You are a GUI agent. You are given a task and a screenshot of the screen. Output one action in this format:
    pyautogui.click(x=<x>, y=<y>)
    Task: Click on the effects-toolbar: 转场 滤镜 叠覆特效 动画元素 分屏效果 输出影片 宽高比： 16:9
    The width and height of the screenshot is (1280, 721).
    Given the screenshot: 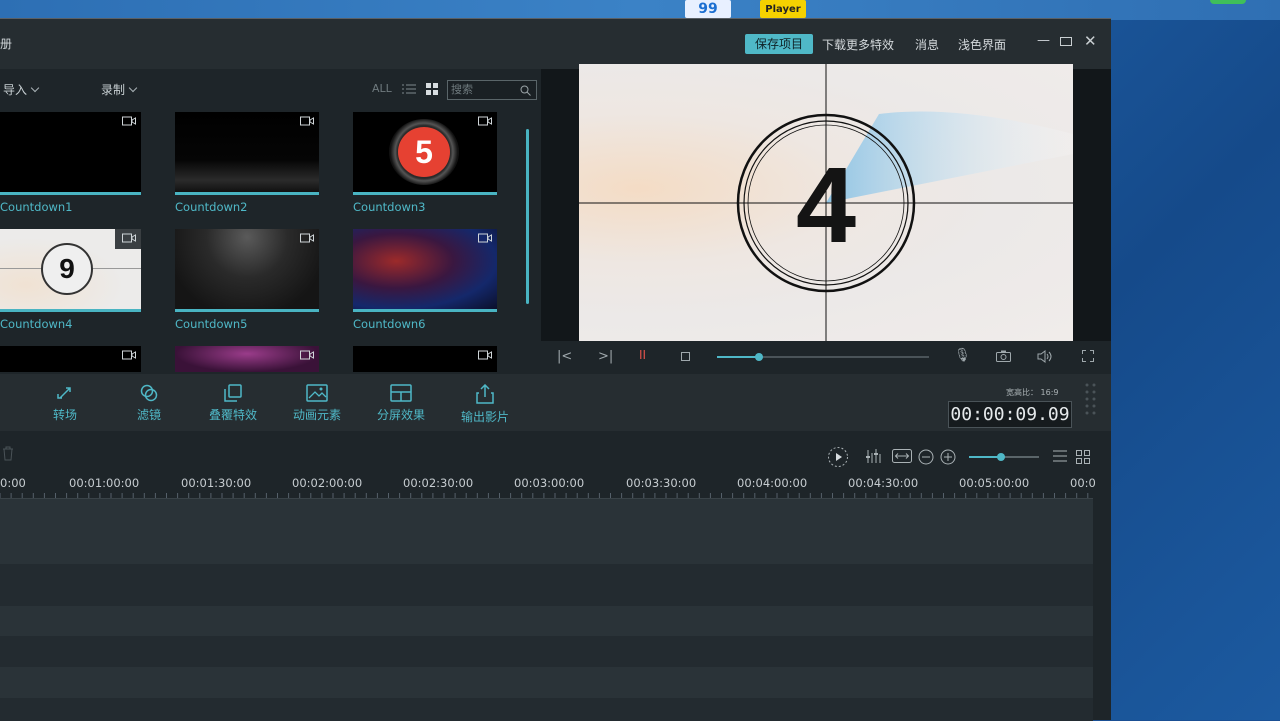 What is the action you would take?
    pyautogui.click(x=555, y=402)
    